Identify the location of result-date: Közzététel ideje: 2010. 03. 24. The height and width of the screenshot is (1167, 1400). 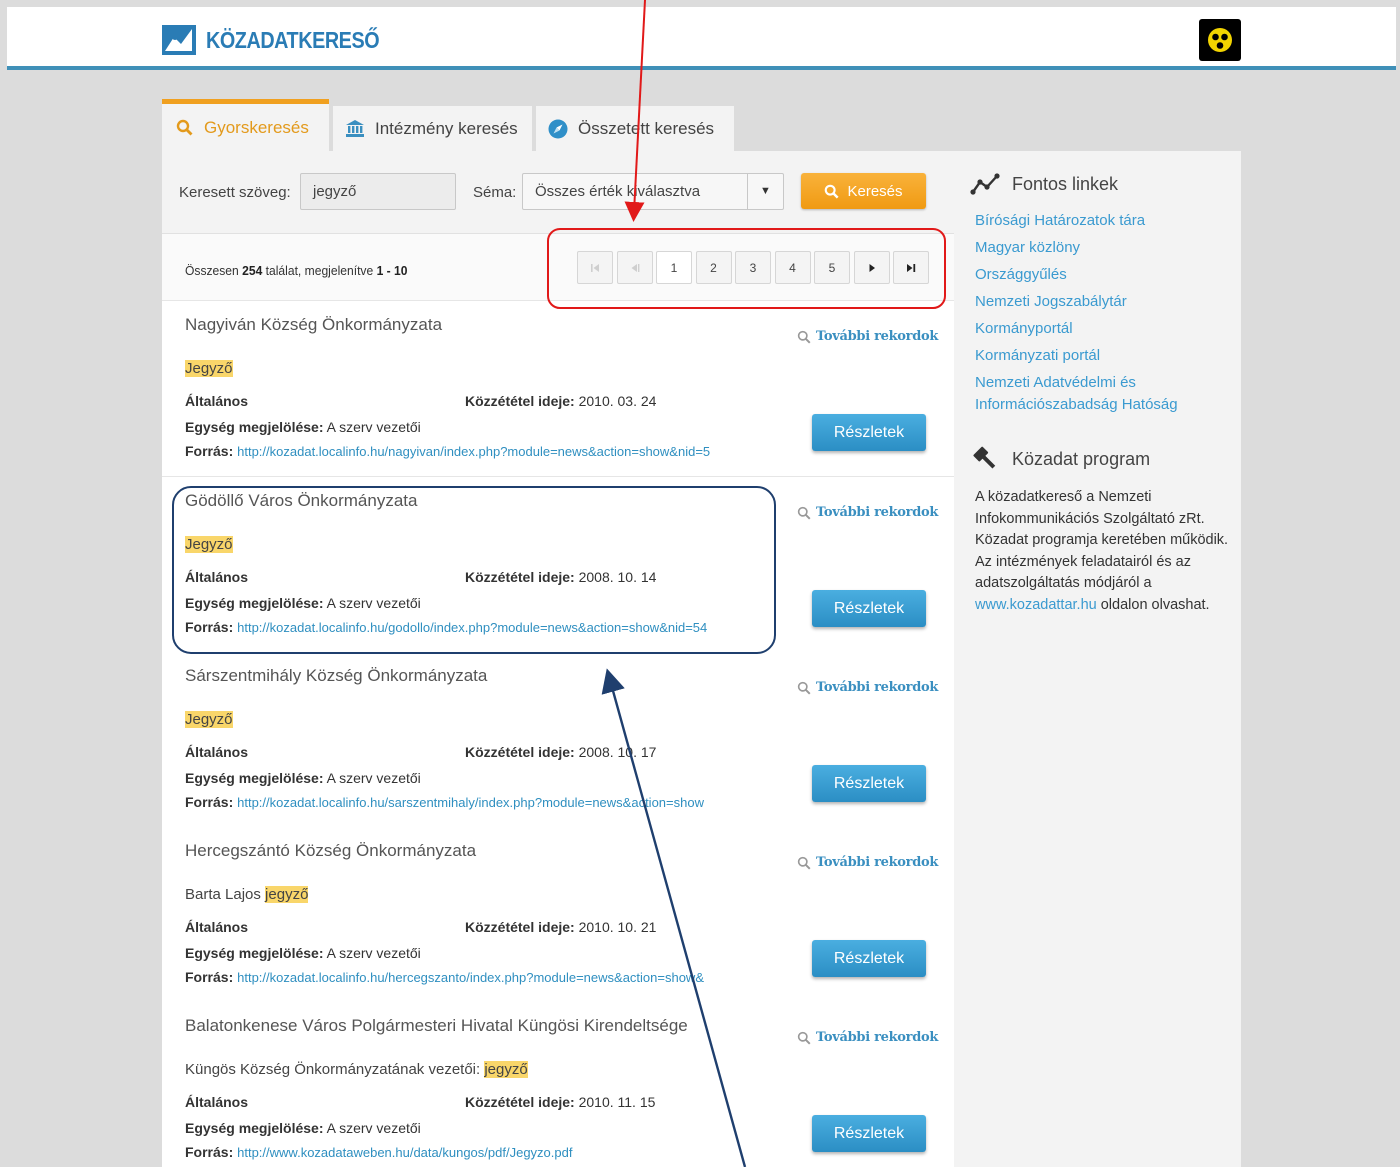
(560, 401).